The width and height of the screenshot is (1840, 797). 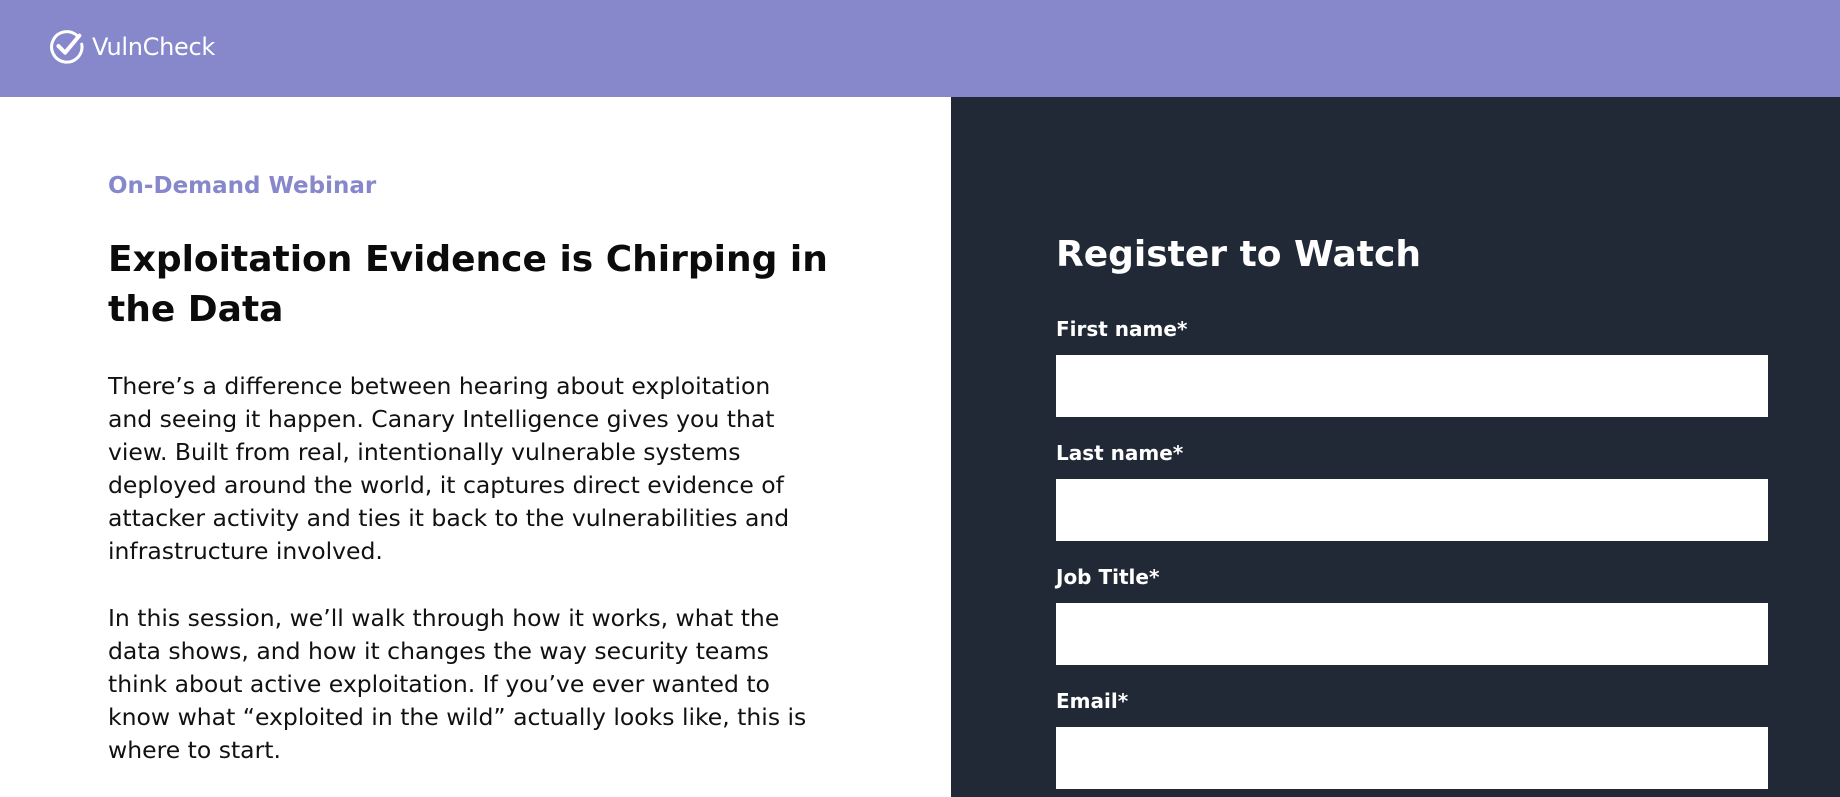 What do you see at coordinates (1122, 329) in the screenshot?
I see `first-name-label: First name*` at bounding box center [1122, 329].